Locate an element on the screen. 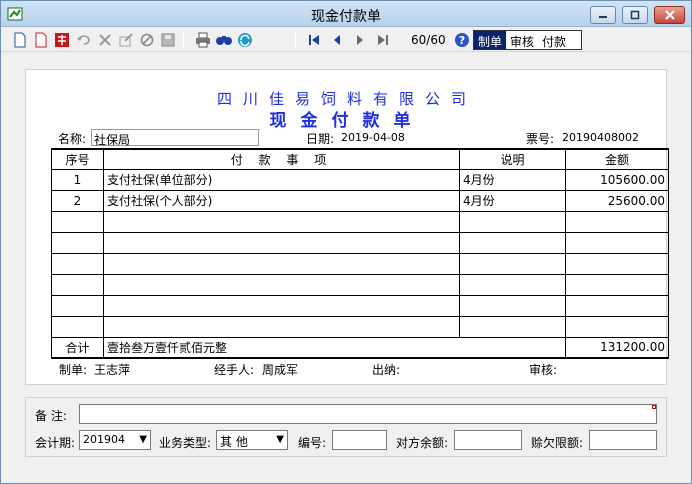 This screenshot has width=692, height=484. remark-input is located at coordinates (368, 414).